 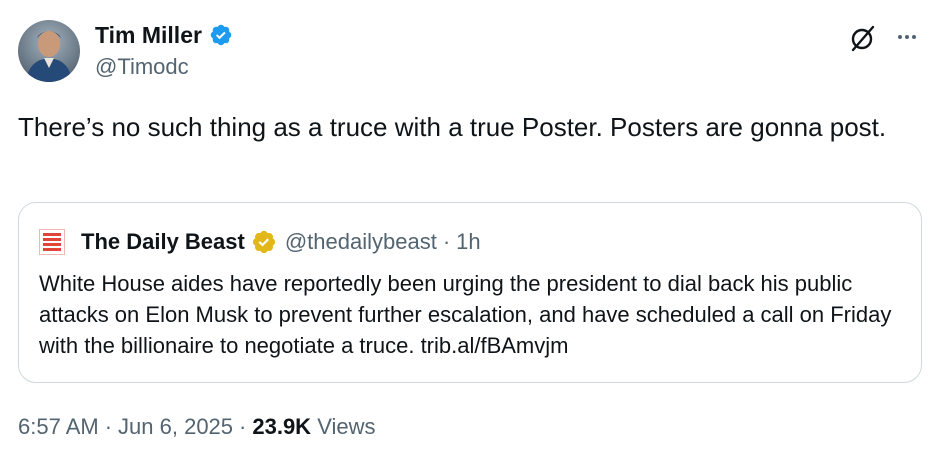 What do you see at coordinates (52, 242) in the screenshot?
I see `daily-beast-logo-icon` at bounding box center [52, 242].